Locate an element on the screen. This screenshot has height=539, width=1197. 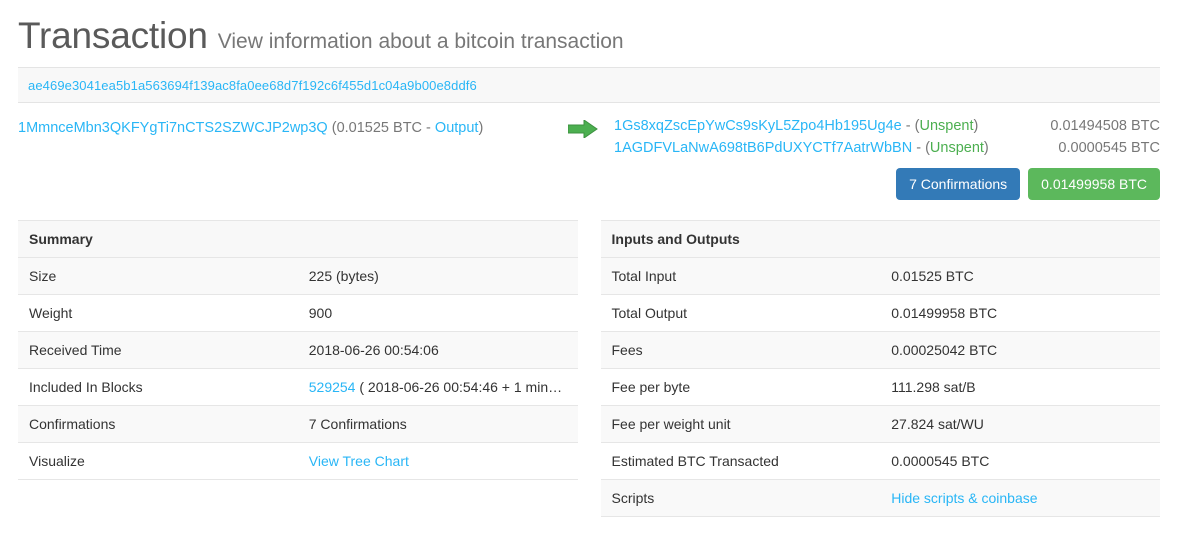
output-address-link: 1Gs8xqZscEpYwCs9sKyL5Zpo4Hb195Ug4e is located at coordinates (758, 126).